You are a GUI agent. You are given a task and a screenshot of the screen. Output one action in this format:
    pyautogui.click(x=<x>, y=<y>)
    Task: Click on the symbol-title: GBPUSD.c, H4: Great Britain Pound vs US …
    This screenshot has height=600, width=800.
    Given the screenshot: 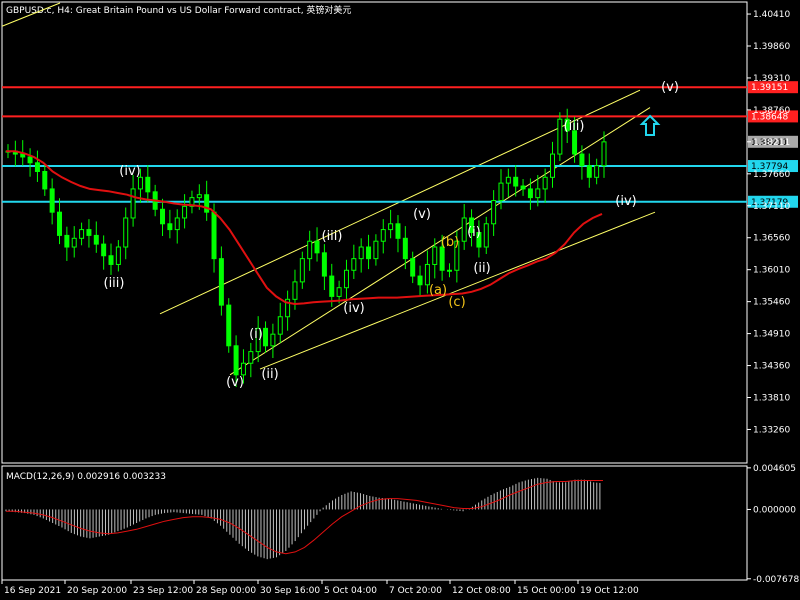 What is the action you would take?
    pyautogui.click(x=178, y=10)
    